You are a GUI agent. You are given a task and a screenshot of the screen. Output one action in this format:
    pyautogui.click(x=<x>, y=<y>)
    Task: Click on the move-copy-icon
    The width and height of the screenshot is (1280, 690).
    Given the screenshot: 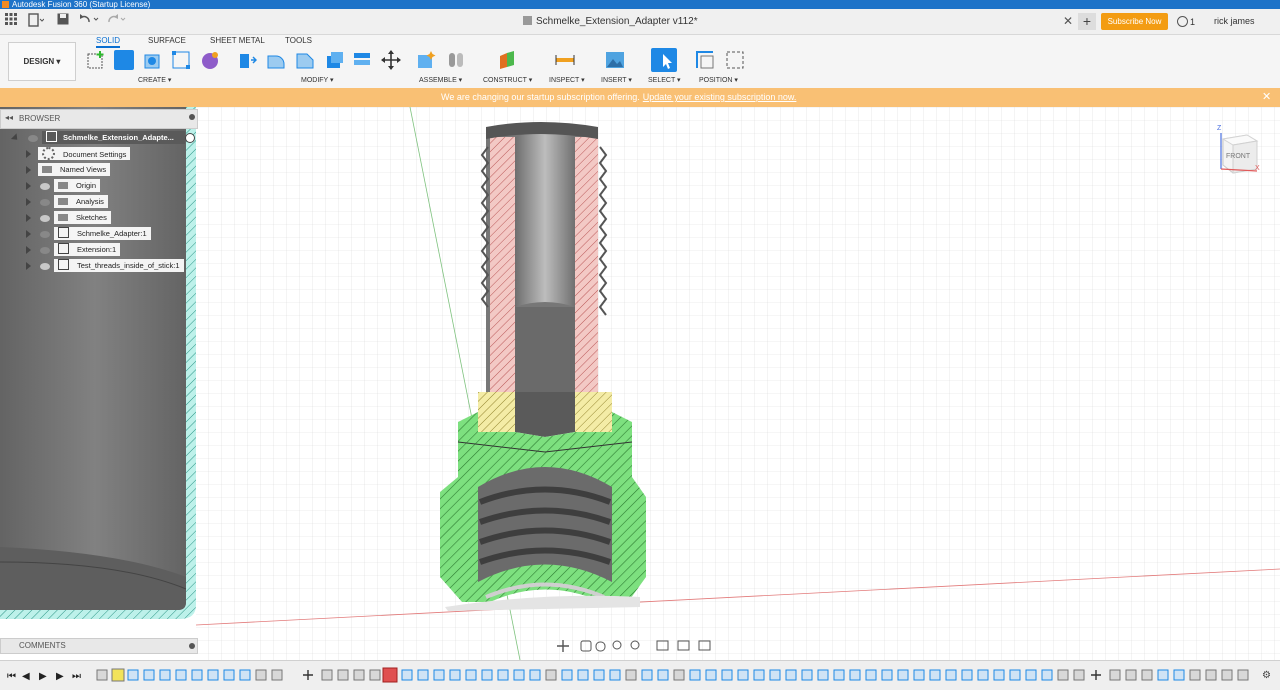 What is the action you would take?
    pyautogui.click(x=391, y=60)
    